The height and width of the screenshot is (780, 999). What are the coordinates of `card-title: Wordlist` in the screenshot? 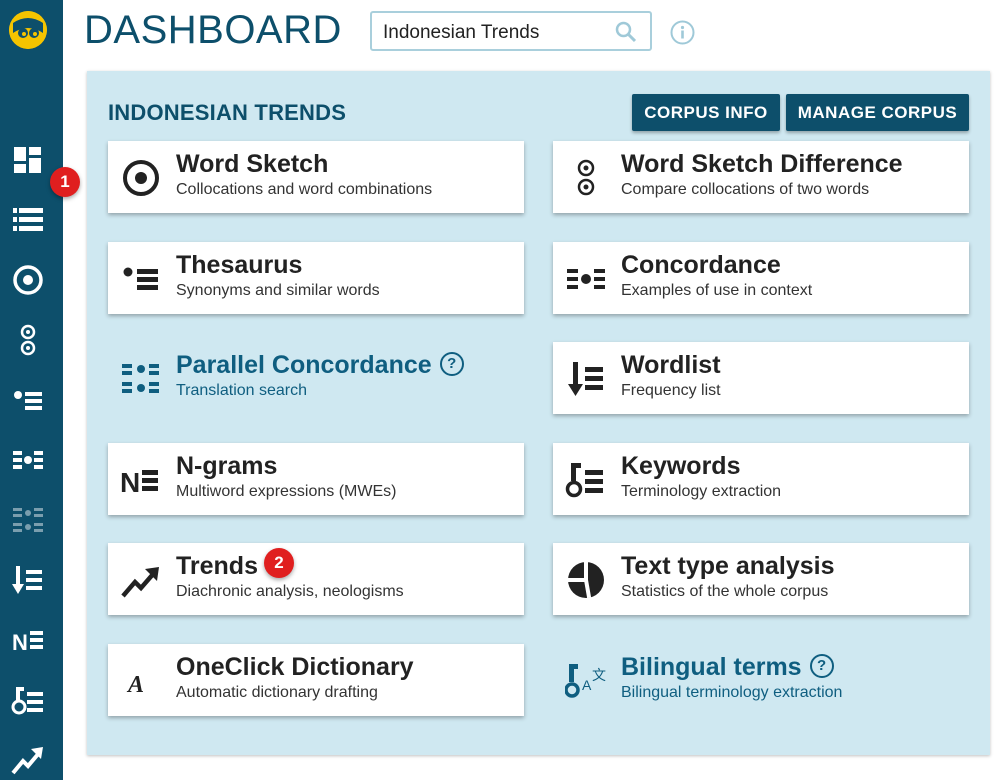 It's located at (671, 365).